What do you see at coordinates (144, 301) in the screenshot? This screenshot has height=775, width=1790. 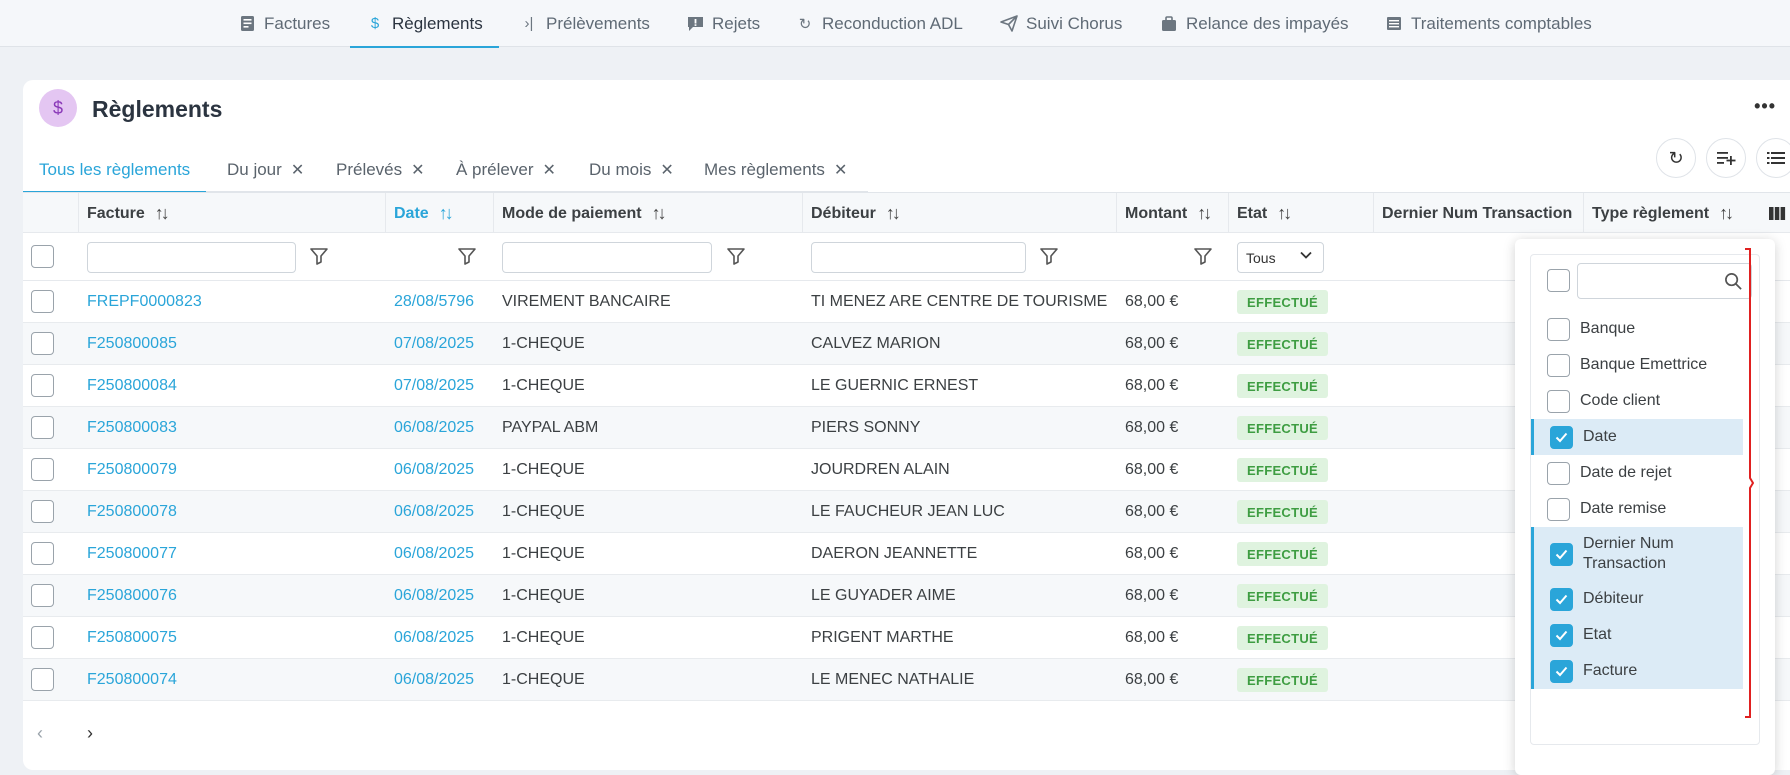 I see `facture-link: FREPF0000823` at bounding box center [144, 301].